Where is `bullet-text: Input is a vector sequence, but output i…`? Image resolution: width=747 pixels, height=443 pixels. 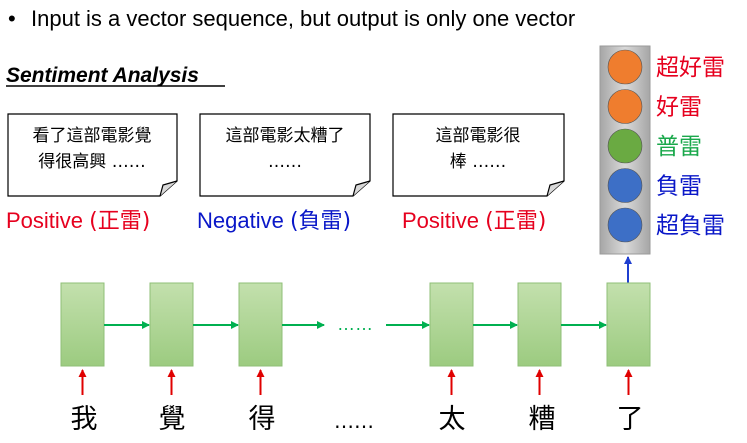
bullet-text: Input is a vector sequence, but output i… is located at coordinates (303, 18).